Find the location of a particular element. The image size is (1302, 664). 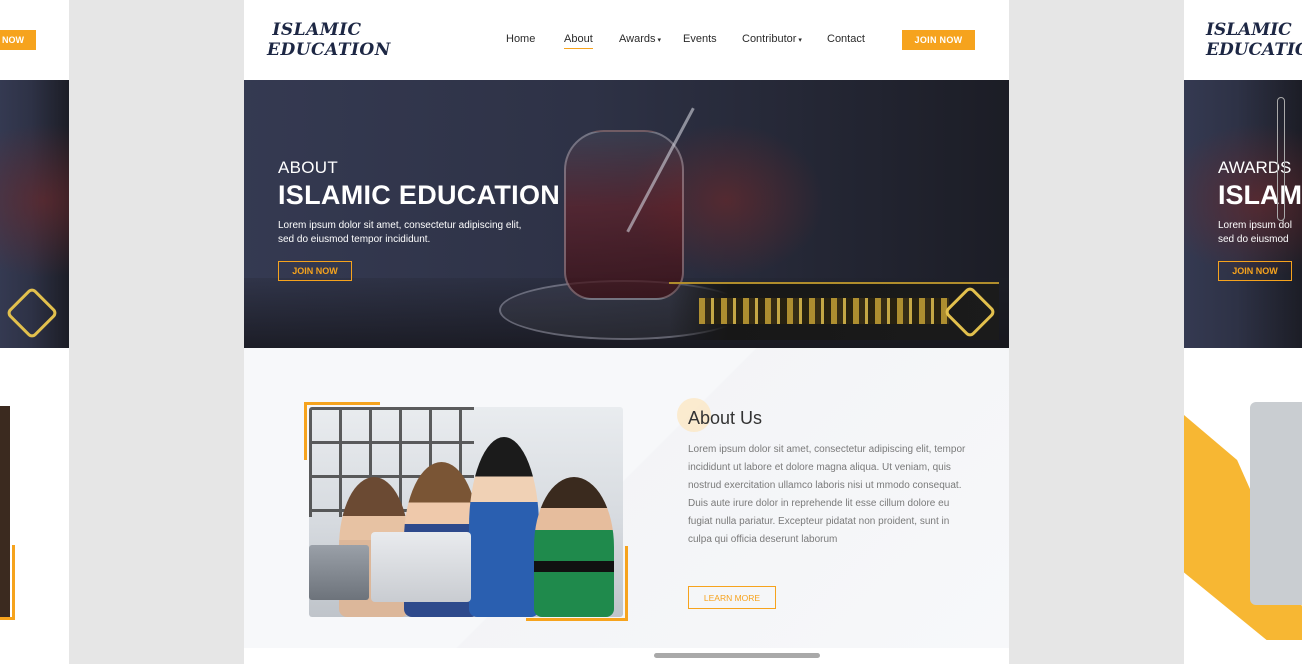

left-hero-image is located at coordinates (34, 214).